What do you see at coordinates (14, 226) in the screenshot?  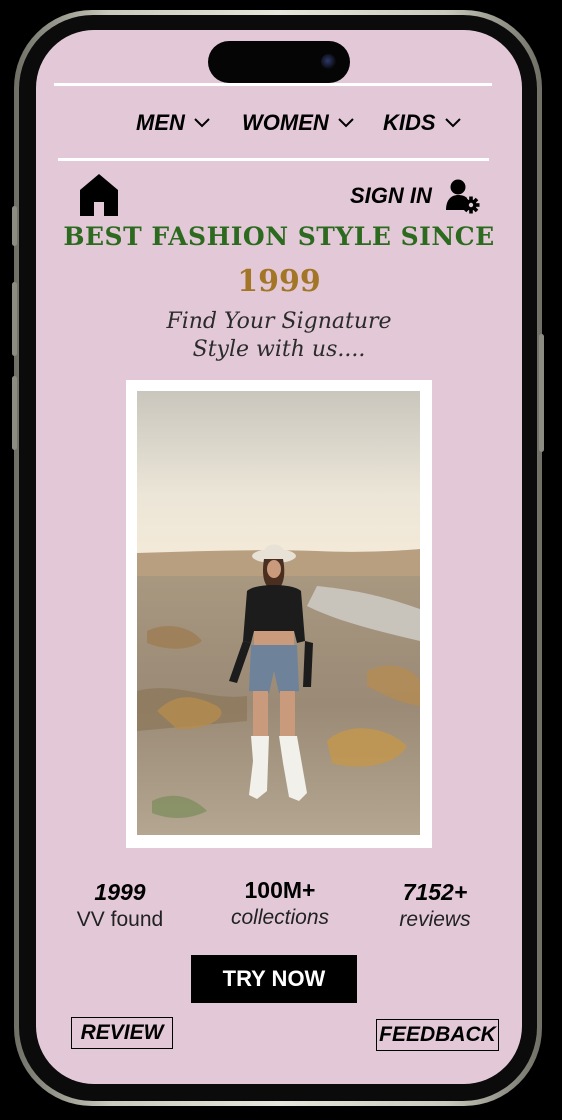 I see `mute-switch` at bounding box center [14, 226].